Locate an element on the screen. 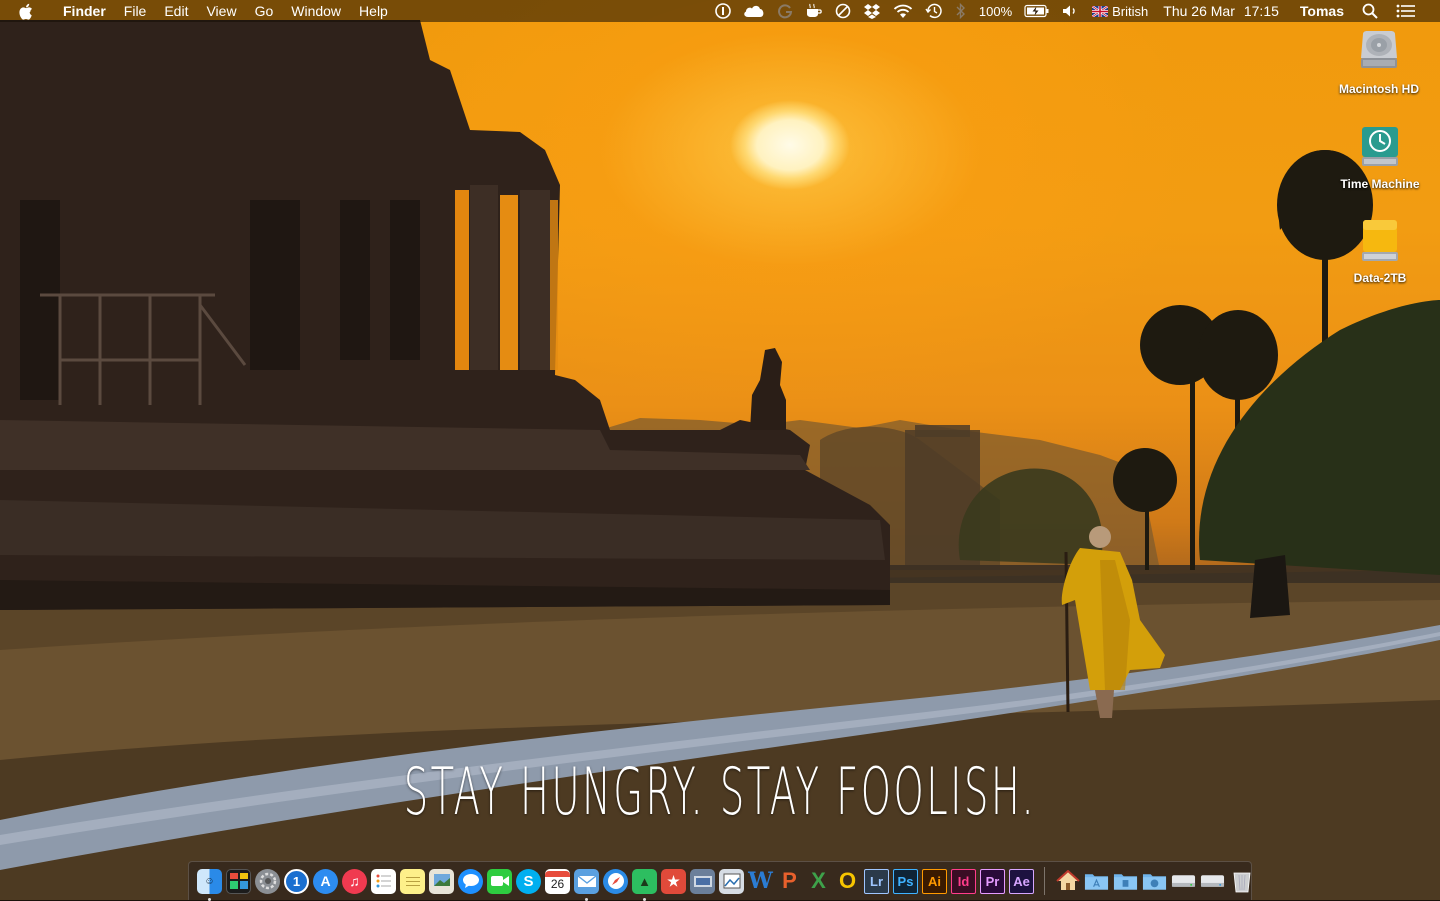 Image resolution: width=1440 pixels, height=901 pixels. input-source: British is located at coordinates (1120, 11).